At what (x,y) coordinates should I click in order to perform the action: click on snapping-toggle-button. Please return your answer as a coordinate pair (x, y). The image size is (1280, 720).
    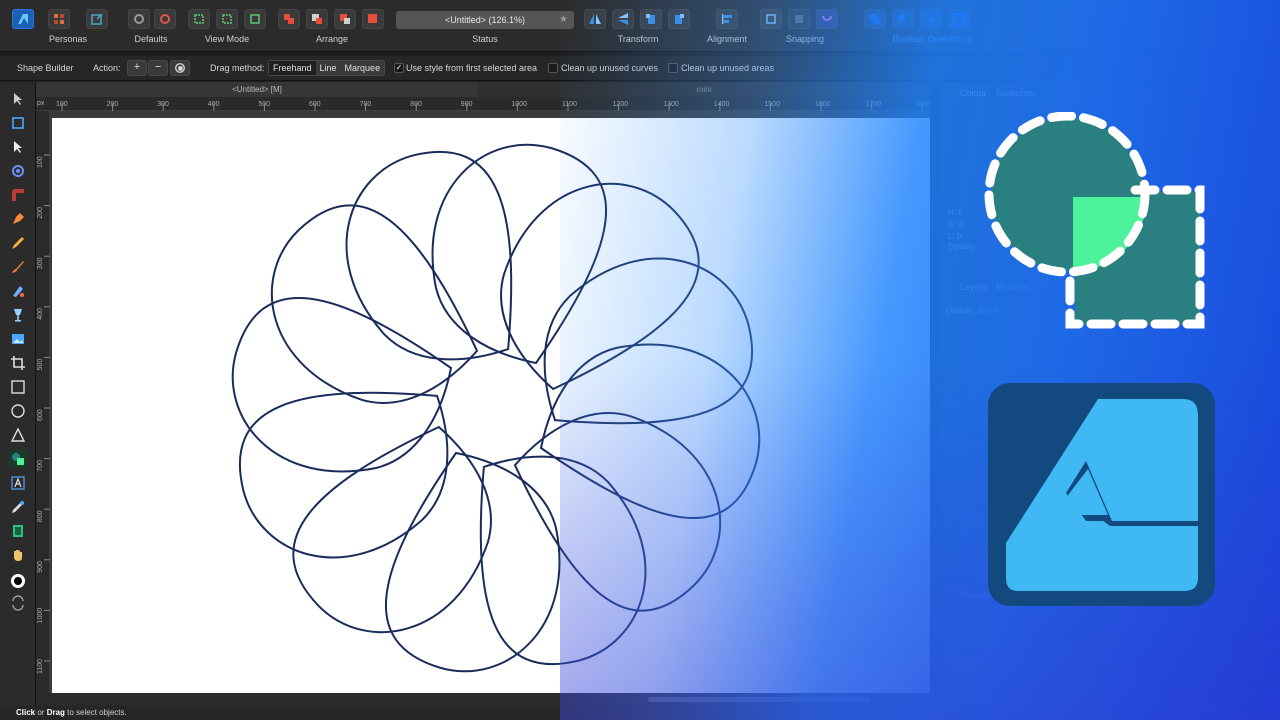
    Looking at the image, I should click on (827, 19).